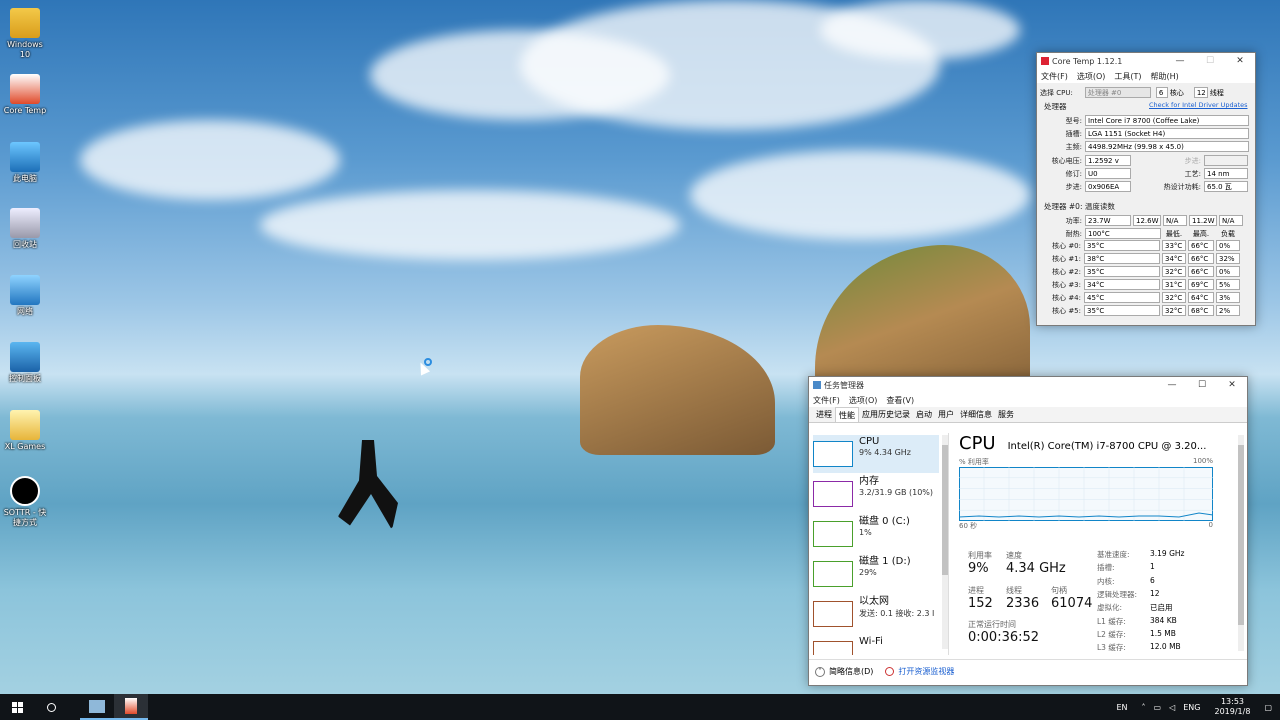 This screenshot has width=1280, height=720. I want to click on core-load: 2%, so click(1228, 310).